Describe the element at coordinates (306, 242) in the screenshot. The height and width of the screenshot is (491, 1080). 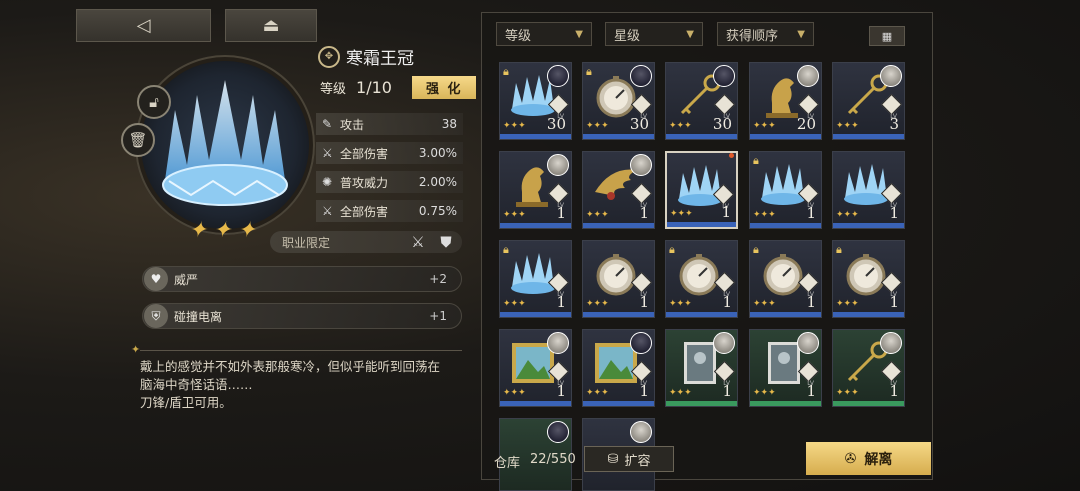
I see `job-restriction-label: 职业限定` at that location.